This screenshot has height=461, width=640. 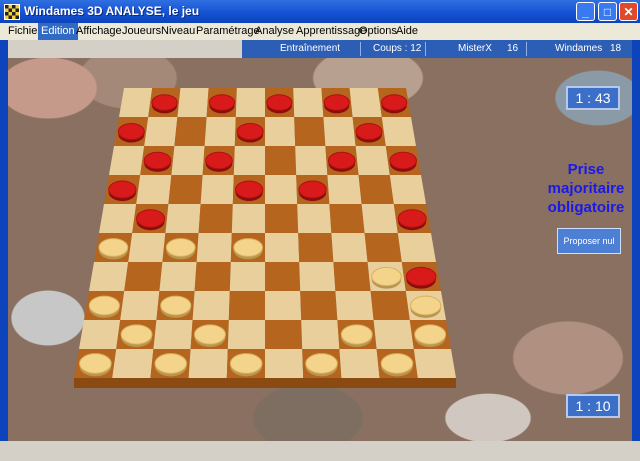 I want to click on menu-item-edition: Edition, so click(x=58, y=31).